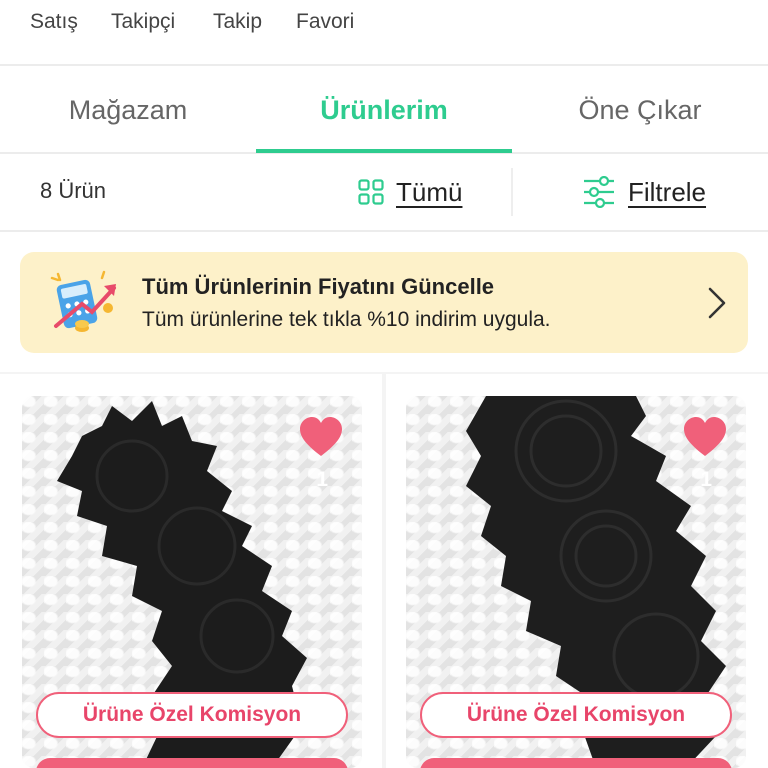 This screenshot has width=768, height=768. What do you see at coordinates (512, 192) in the screenshot?
I see `toolbar-divider` at bounding box center [512, 192].